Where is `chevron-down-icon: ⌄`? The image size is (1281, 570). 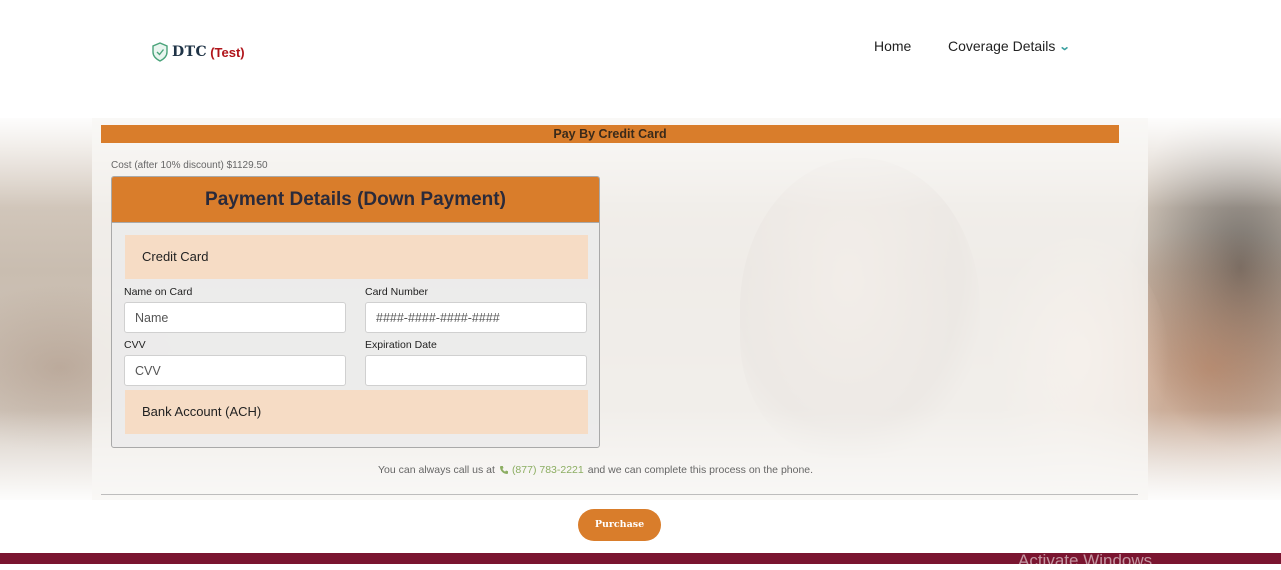
chevron-down-icon: ⌄ is located at coordinates (1065, 46).